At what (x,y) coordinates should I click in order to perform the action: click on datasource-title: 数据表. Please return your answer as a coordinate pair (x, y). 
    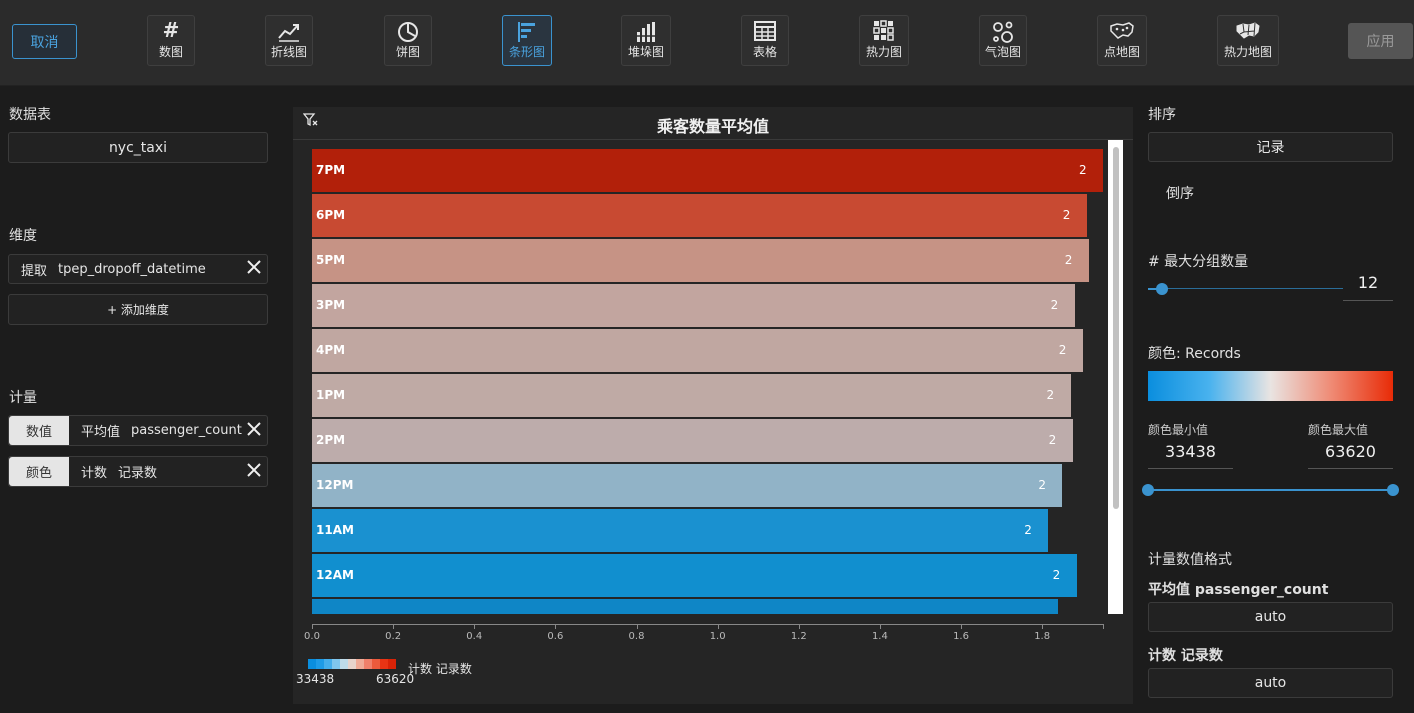
    Looking at the image, I should click on (30, 115).